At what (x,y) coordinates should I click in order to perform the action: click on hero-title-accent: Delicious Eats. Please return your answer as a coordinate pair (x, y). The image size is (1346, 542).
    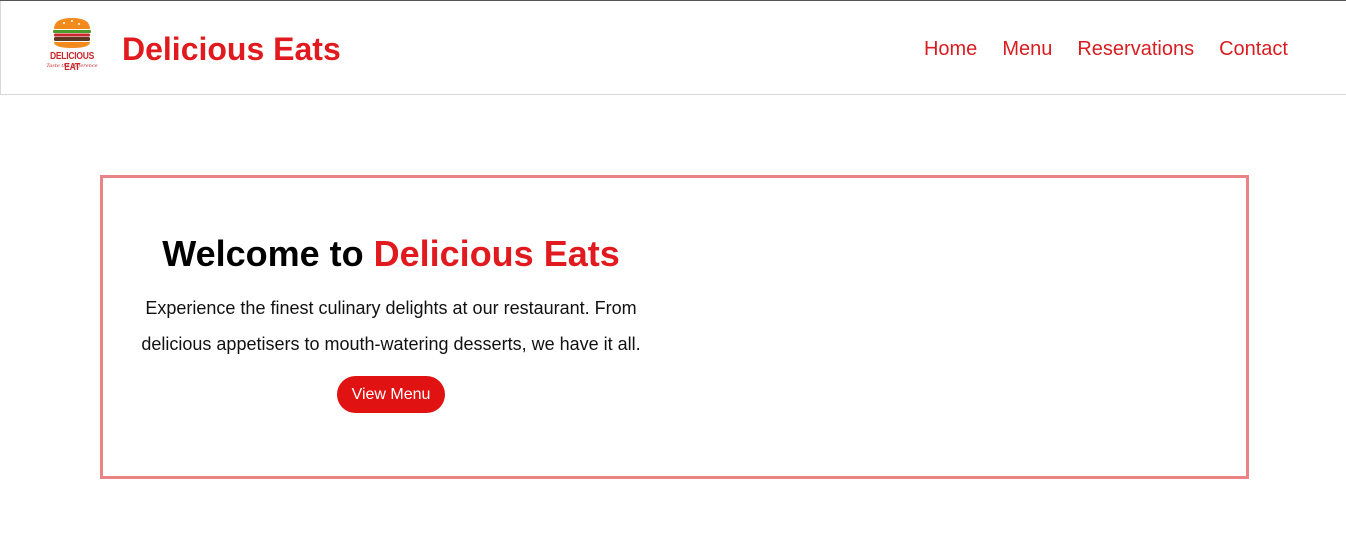
    Looking at the image, I should click on (496, 253).